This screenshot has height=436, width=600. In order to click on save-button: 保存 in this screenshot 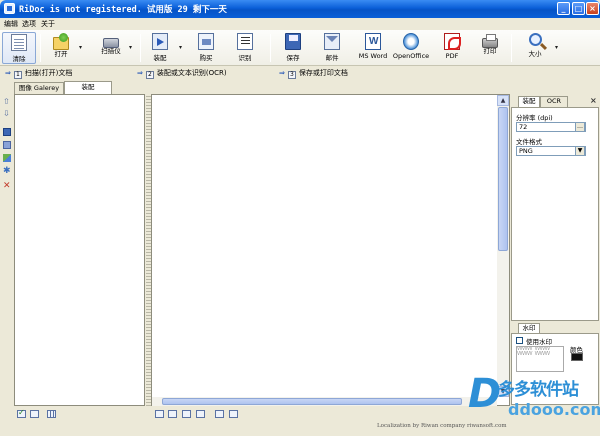, I will do `click(293, 48)`.